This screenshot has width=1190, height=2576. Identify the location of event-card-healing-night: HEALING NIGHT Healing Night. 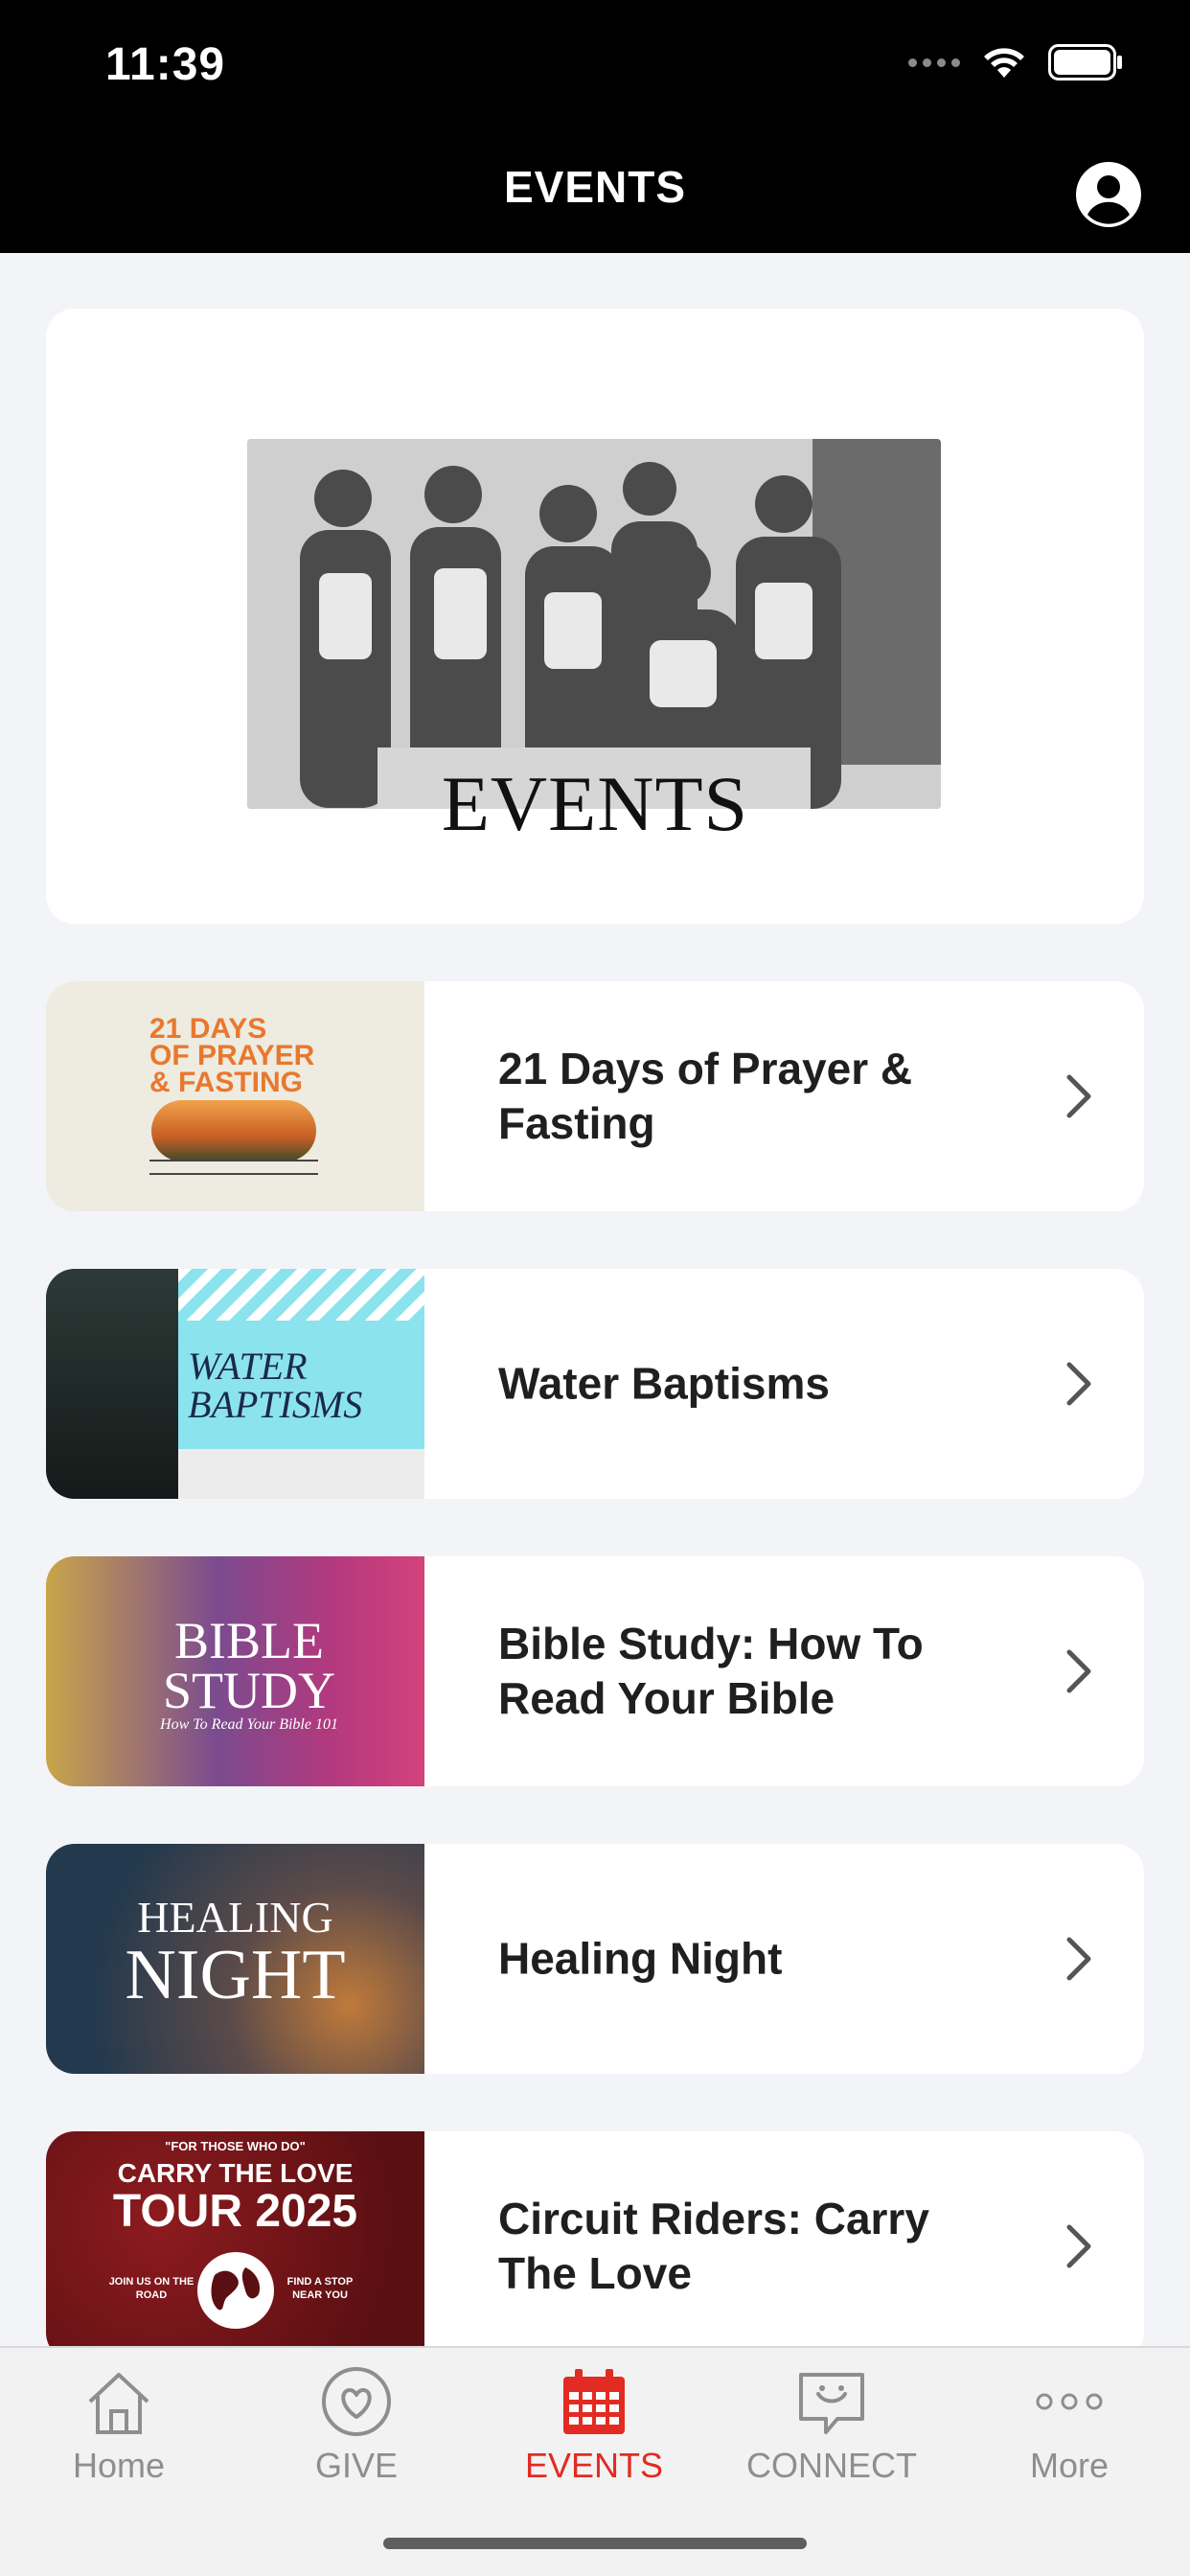
(595, 1959).